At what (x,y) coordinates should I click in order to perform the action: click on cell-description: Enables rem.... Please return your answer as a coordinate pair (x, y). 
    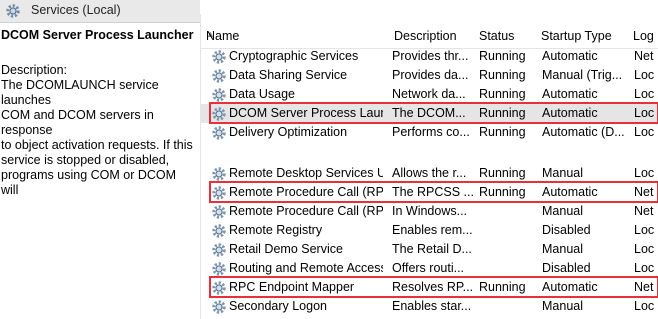
    Looking at the image, I should click on (432, 230).